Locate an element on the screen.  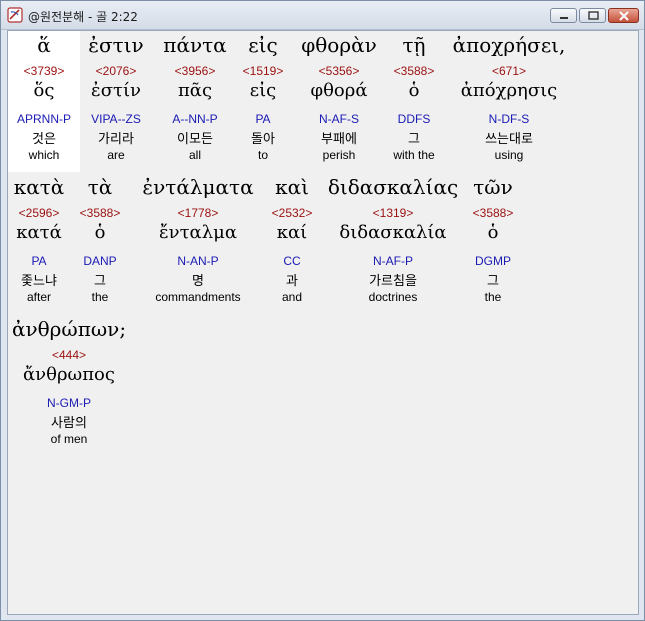
close-button is located at coordinates (623, 15).